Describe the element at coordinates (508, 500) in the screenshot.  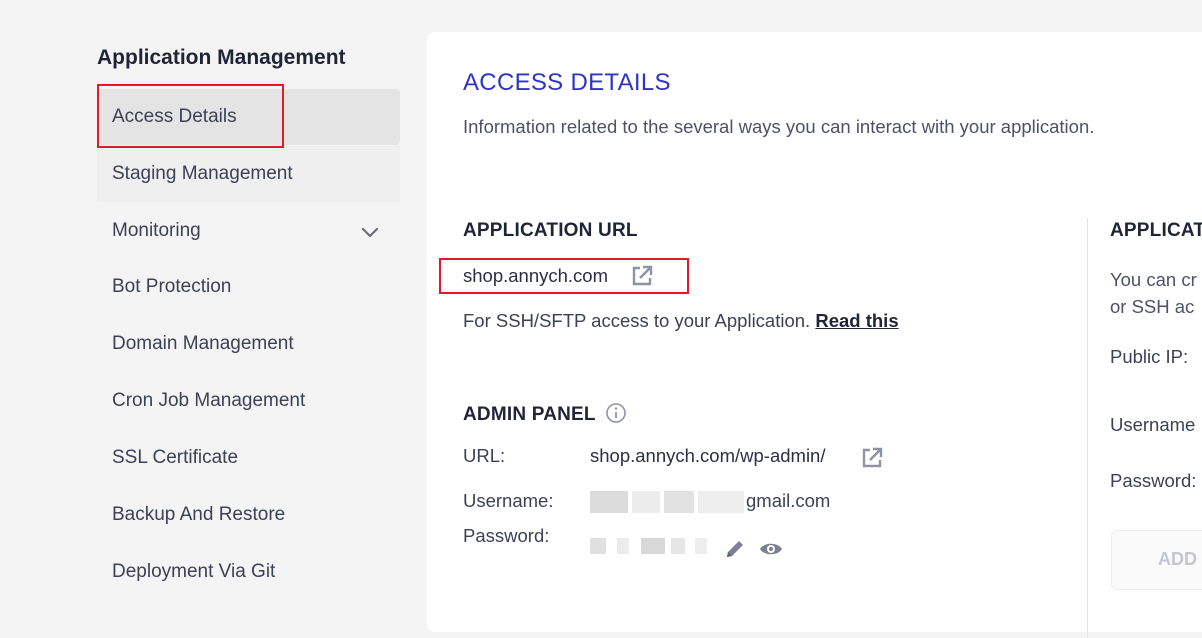
I see `admin-username-label: Username:` at that location.